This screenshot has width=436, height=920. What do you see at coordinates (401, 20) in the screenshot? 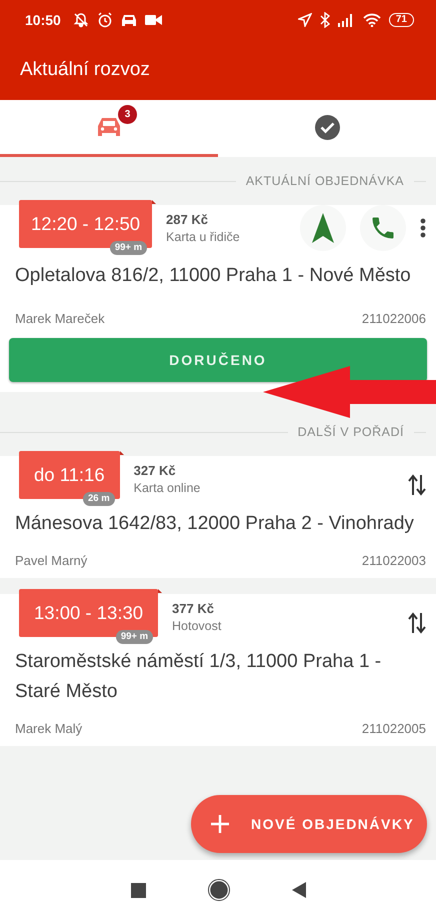
I see `battery-level: 71` at bounding box center [401, 20].